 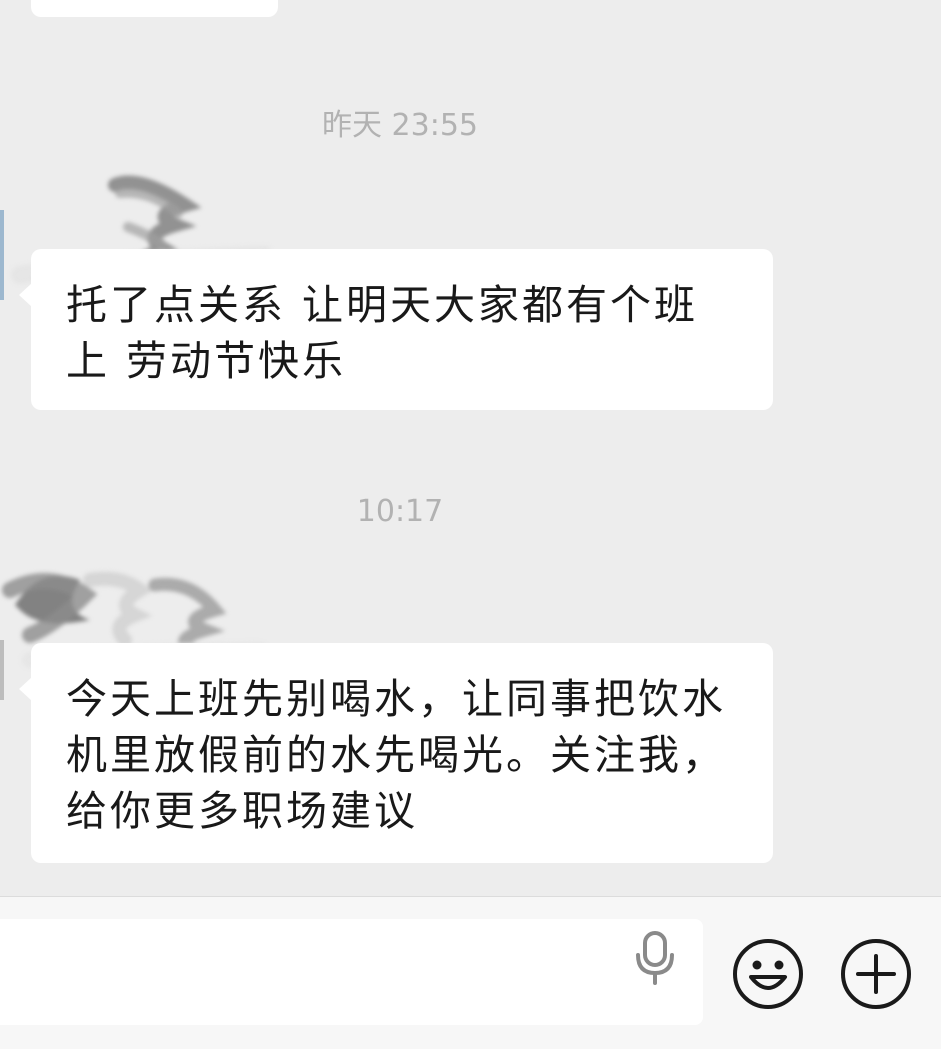 What do you see at coordinates (396, 699) in the screenshot?
I see `message-text-line: 今天上班先别喝水，让同事把饮水` at bounding box center [396, 699].